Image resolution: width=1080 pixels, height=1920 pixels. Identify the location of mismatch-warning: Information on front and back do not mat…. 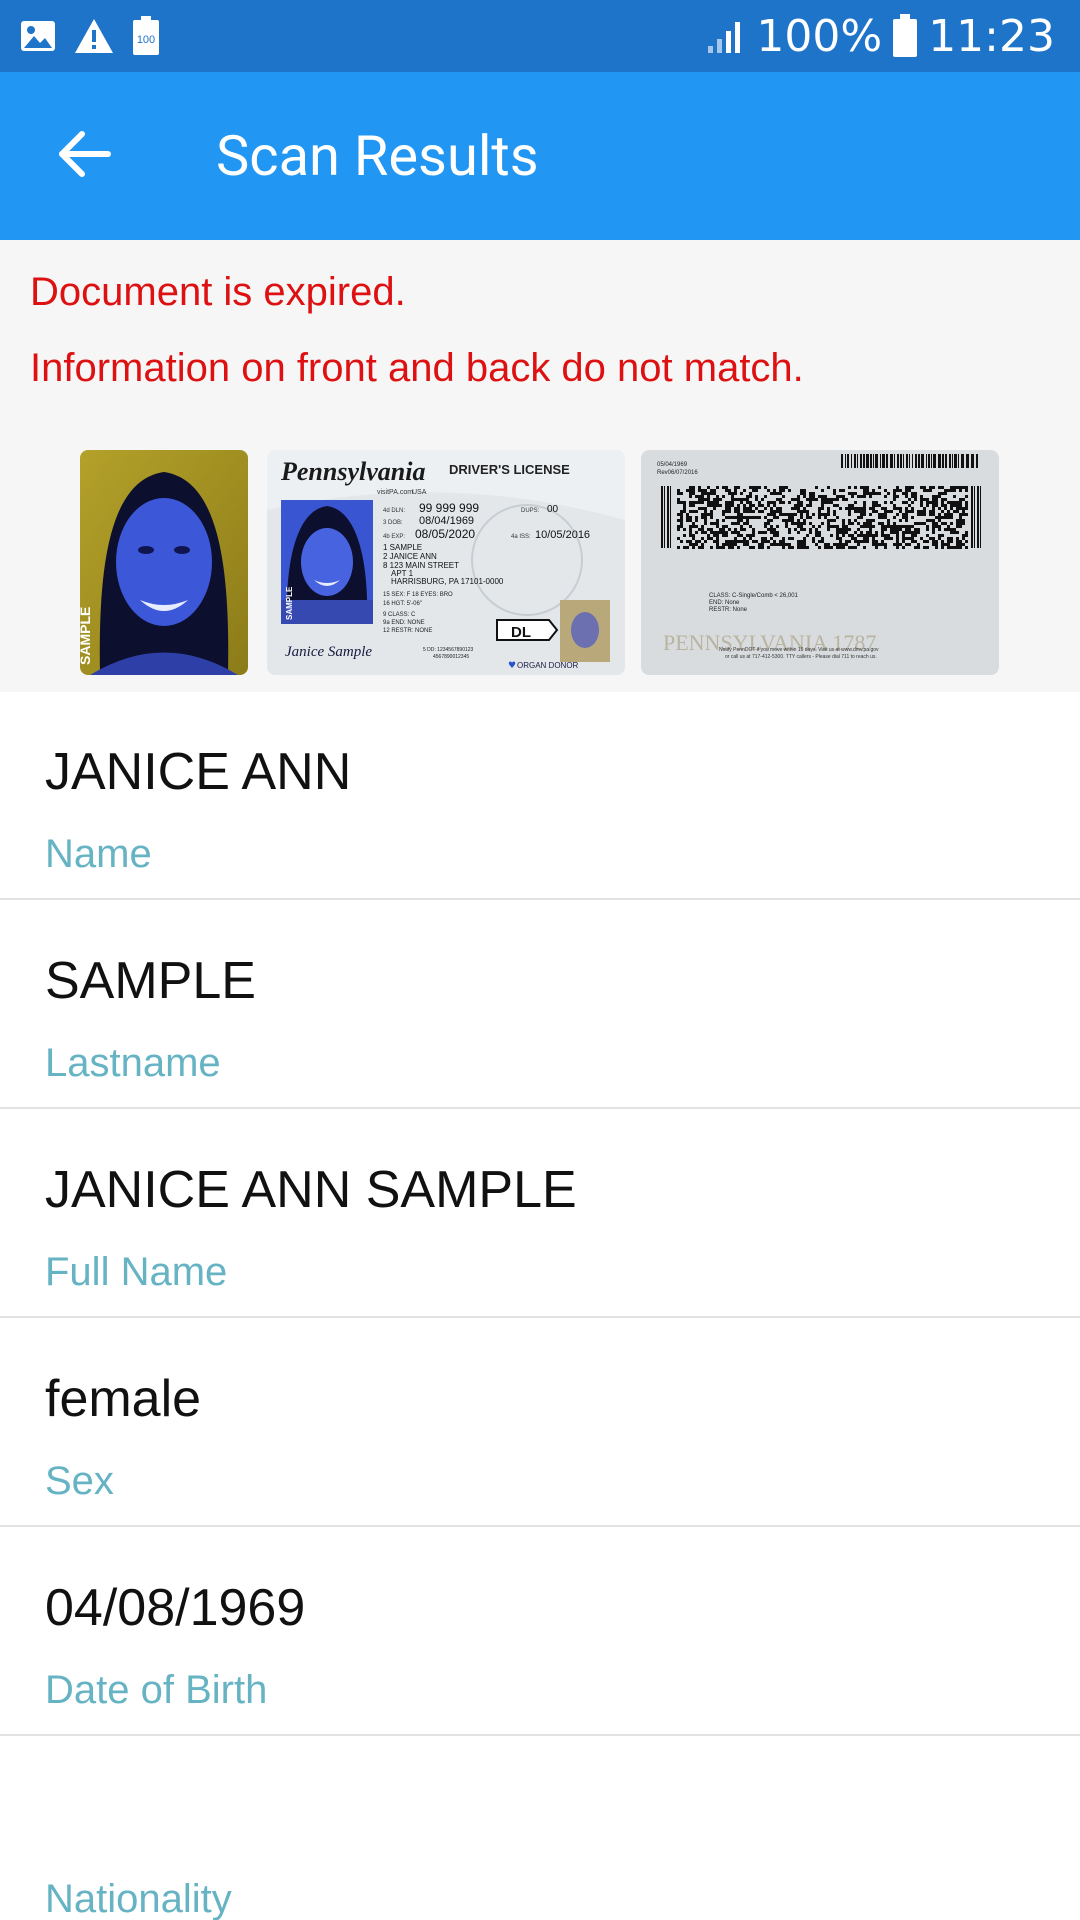
(417, 368).